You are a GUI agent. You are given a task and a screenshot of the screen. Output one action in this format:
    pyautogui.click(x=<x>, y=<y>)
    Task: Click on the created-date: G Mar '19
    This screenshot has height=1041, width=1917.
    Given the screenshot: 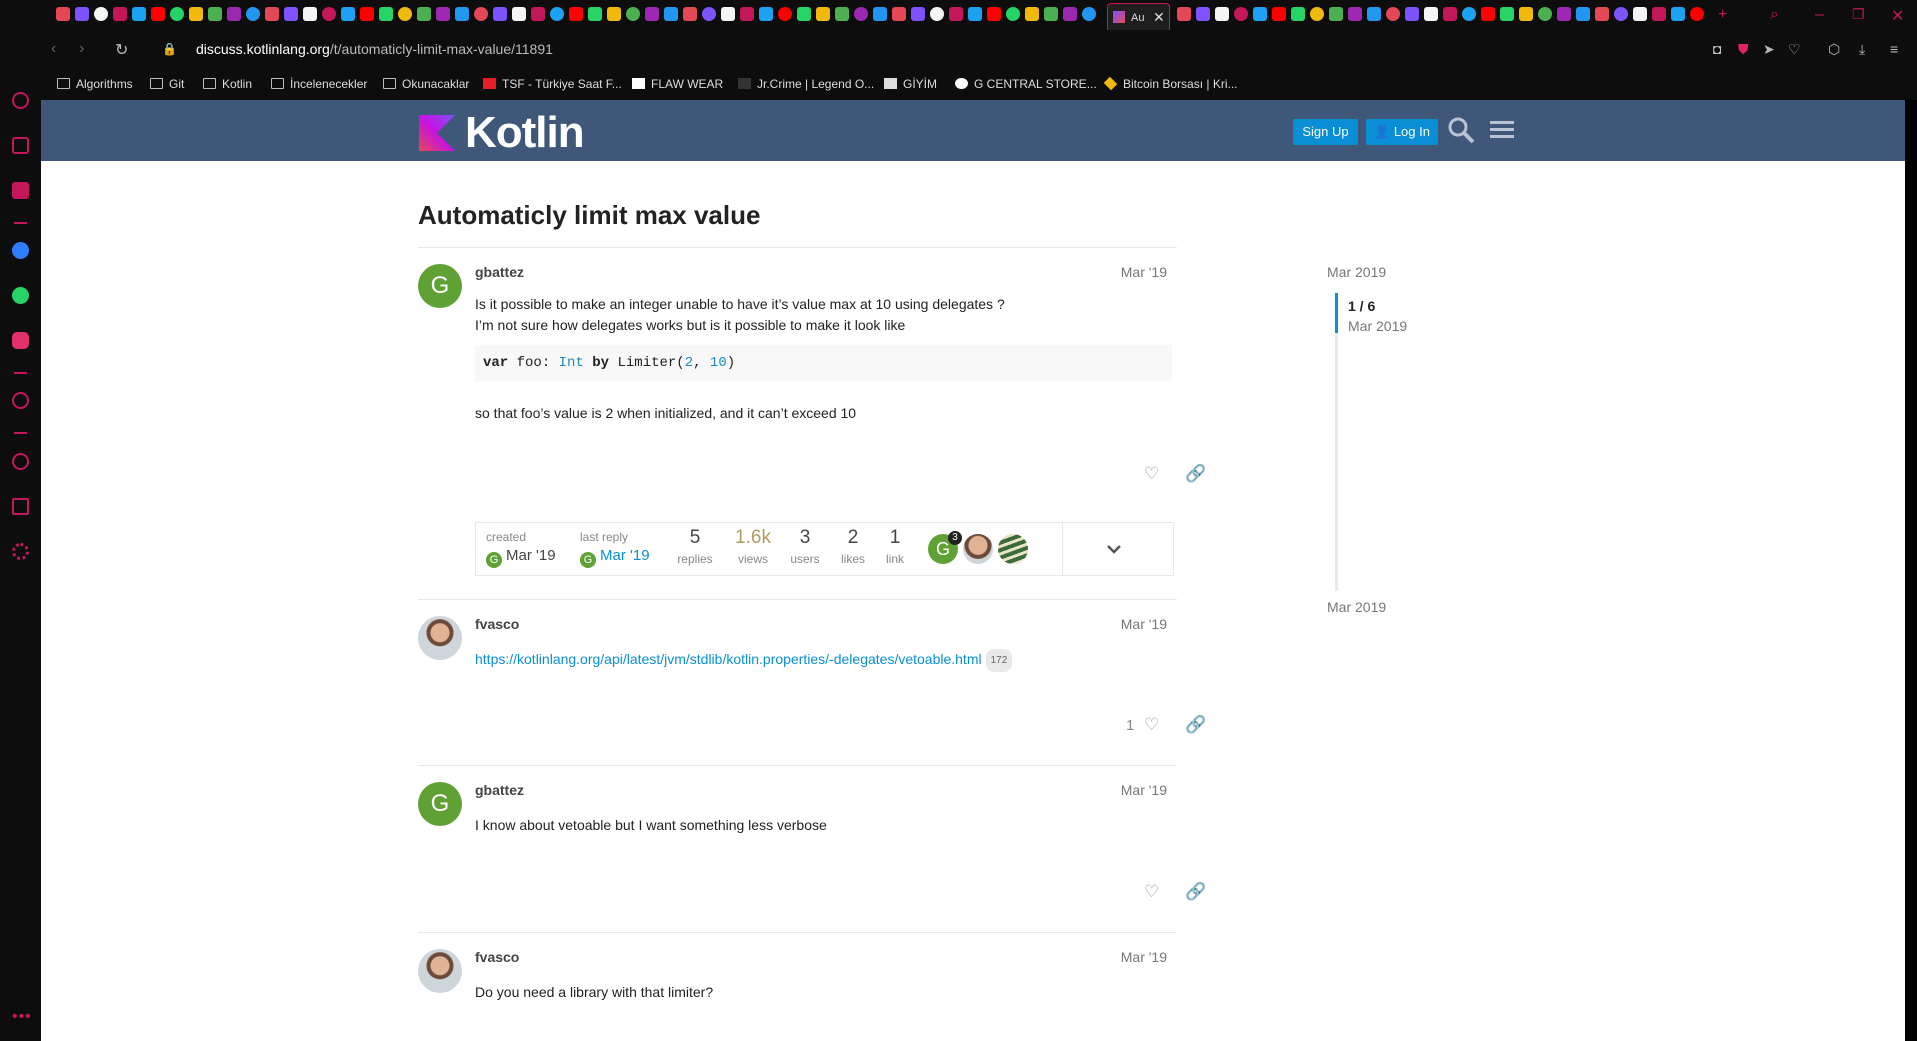 What is the action you would take?
    pyautogui.click(x=521, y=557)
    